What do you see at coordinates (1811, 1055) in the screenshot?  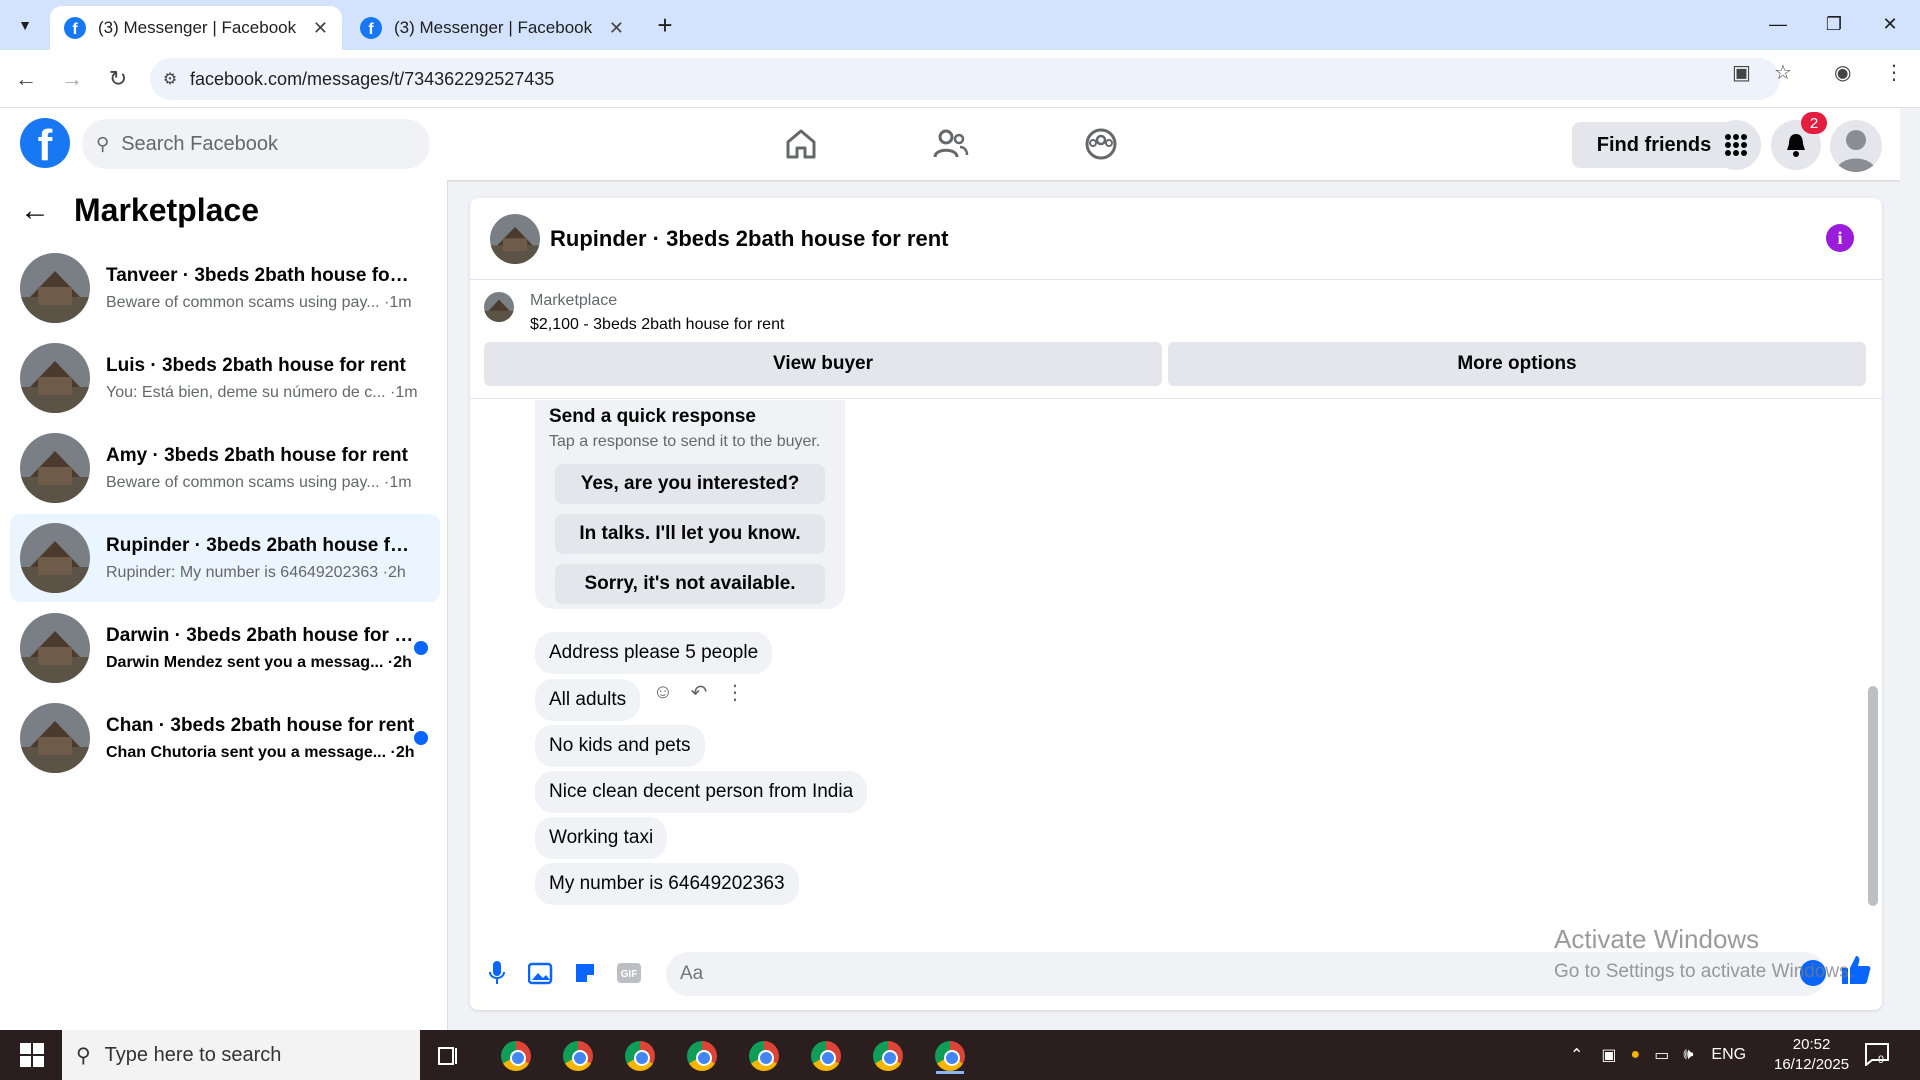 I see `taskbar-clock: 20:52 16/12/2025` at bounding box center [1811, 1055].